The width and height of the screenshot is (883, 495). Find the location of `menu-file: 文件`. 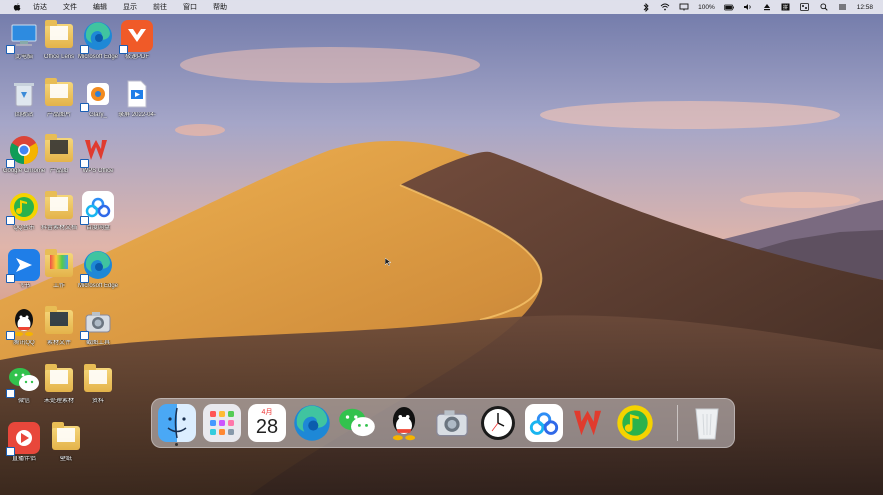

menu-file: 文件 is located at coordinates (70, 7).